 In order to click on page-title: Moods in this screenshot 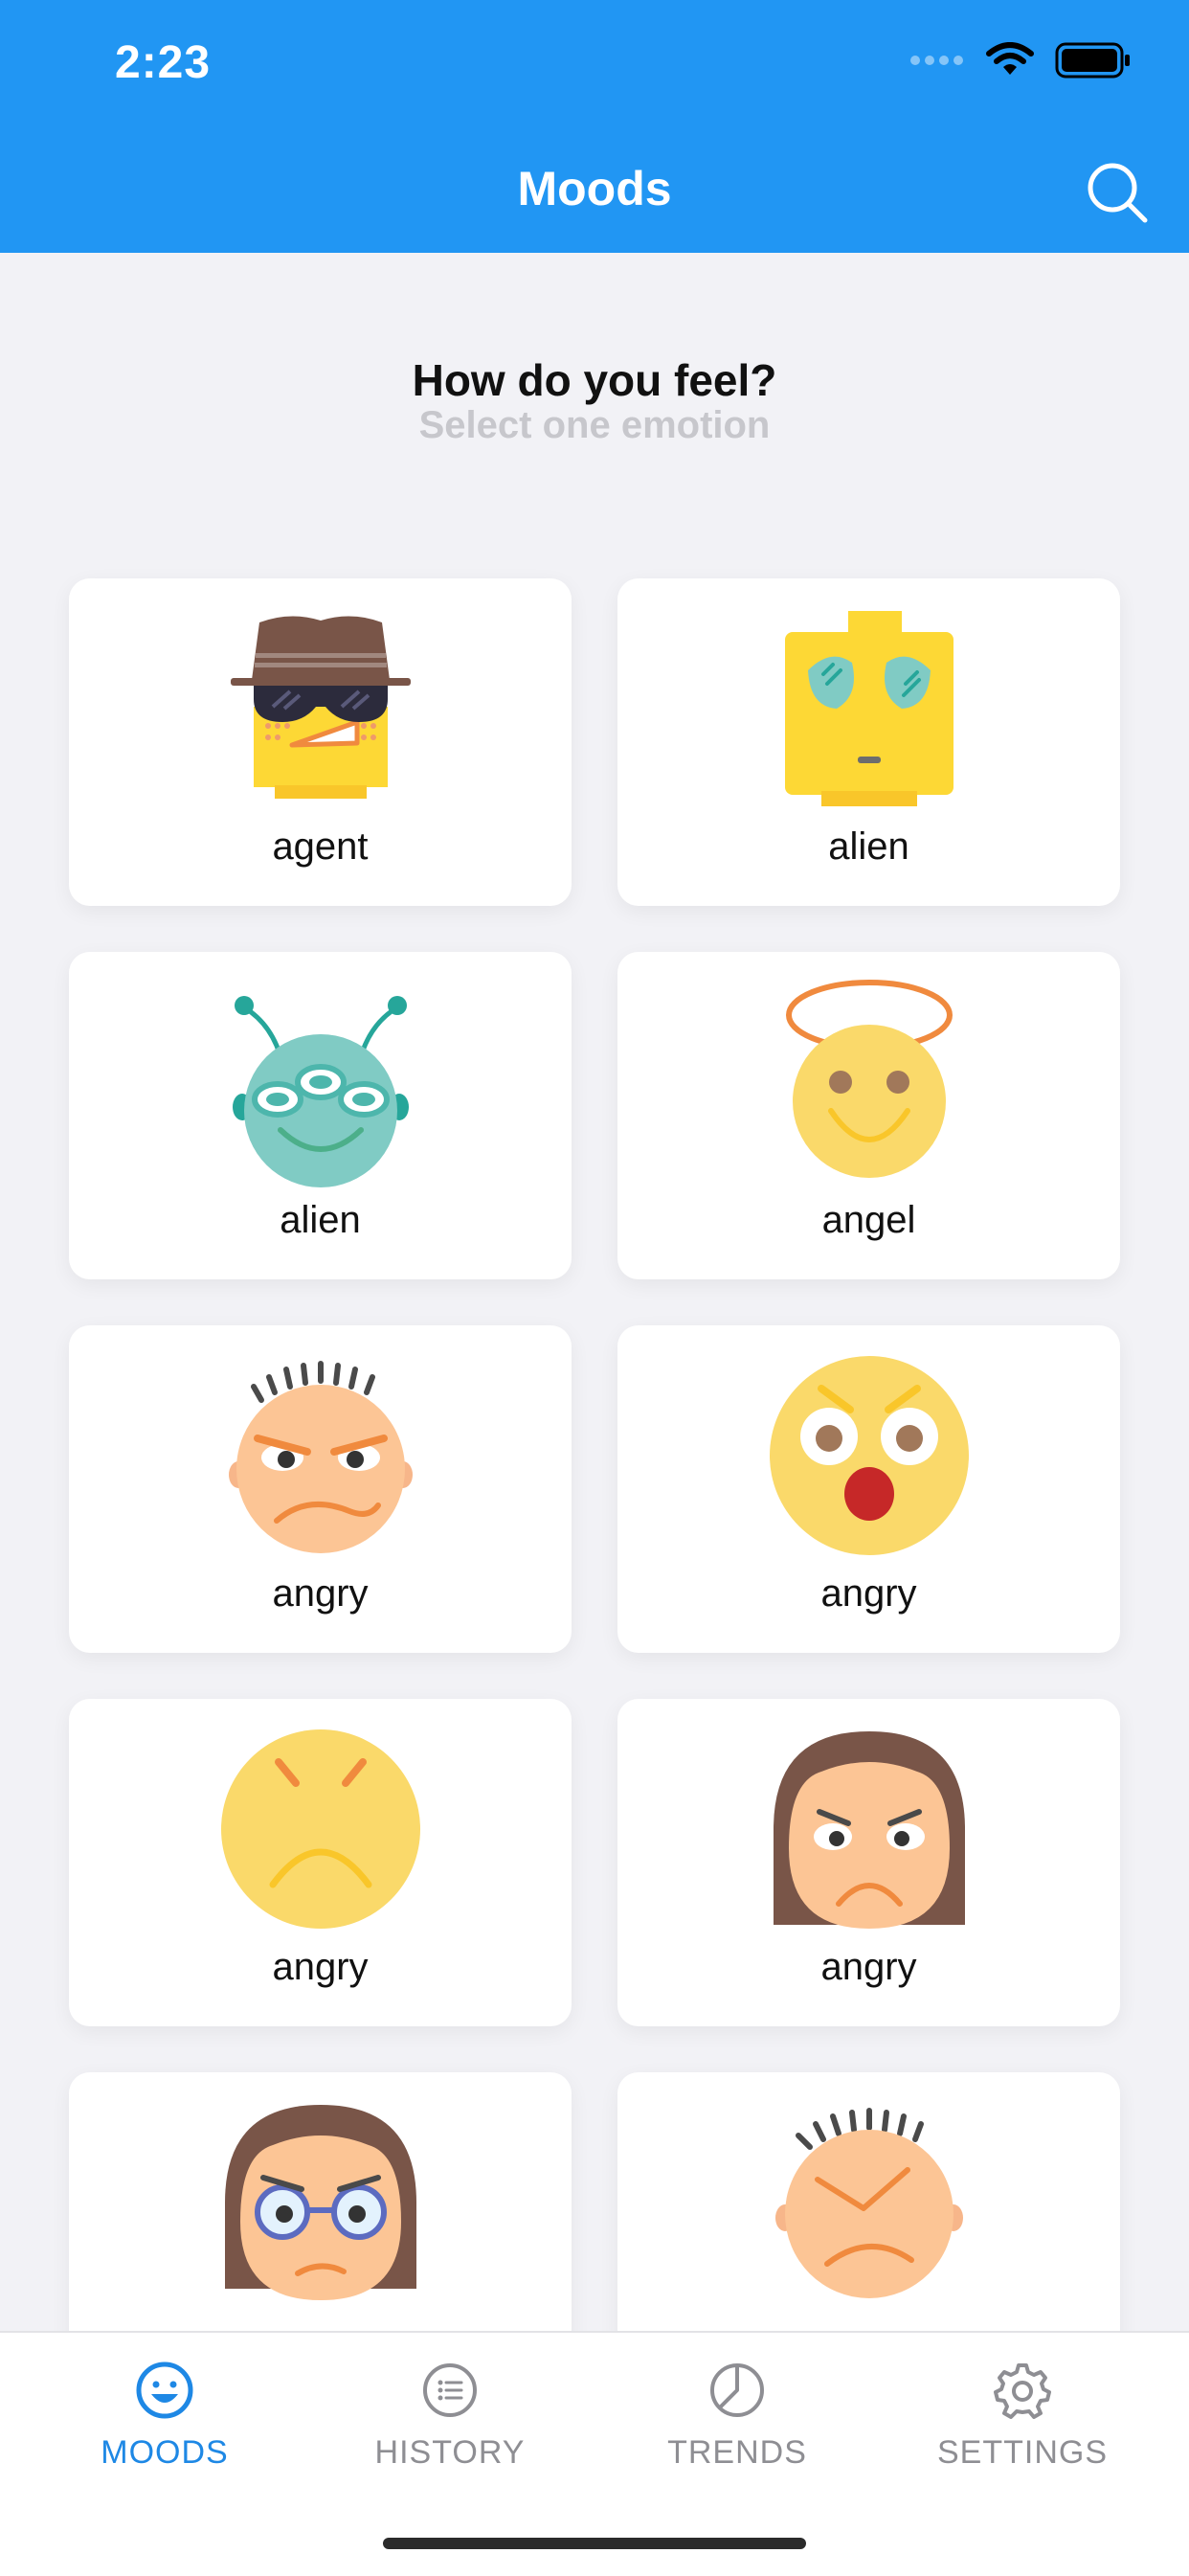, I will do `click(594, 188)`.